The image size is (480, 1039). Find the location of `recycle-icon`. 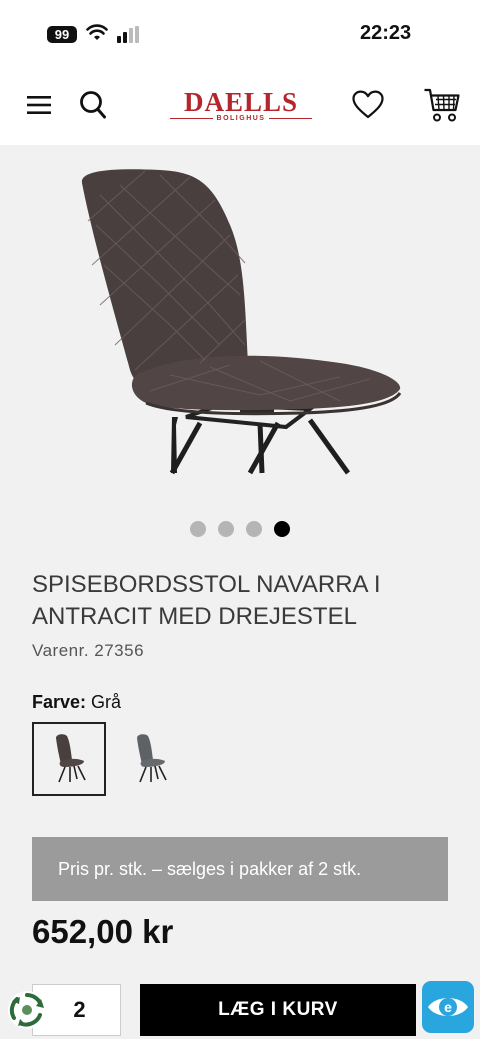

recycle-icon is located at coordinates (26, 1010).